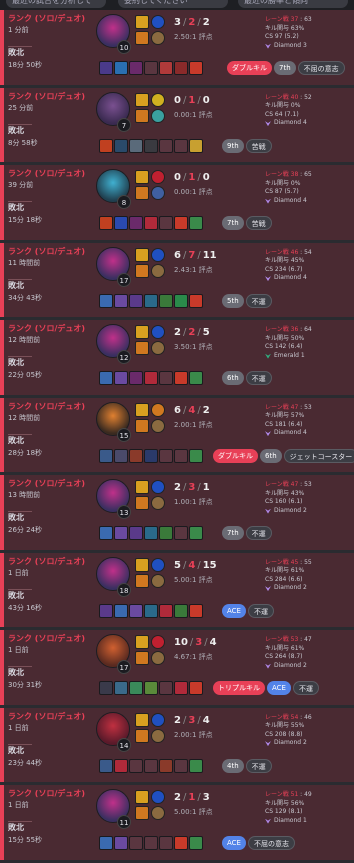  I want to click on deaths: 3, so click(192, 487).